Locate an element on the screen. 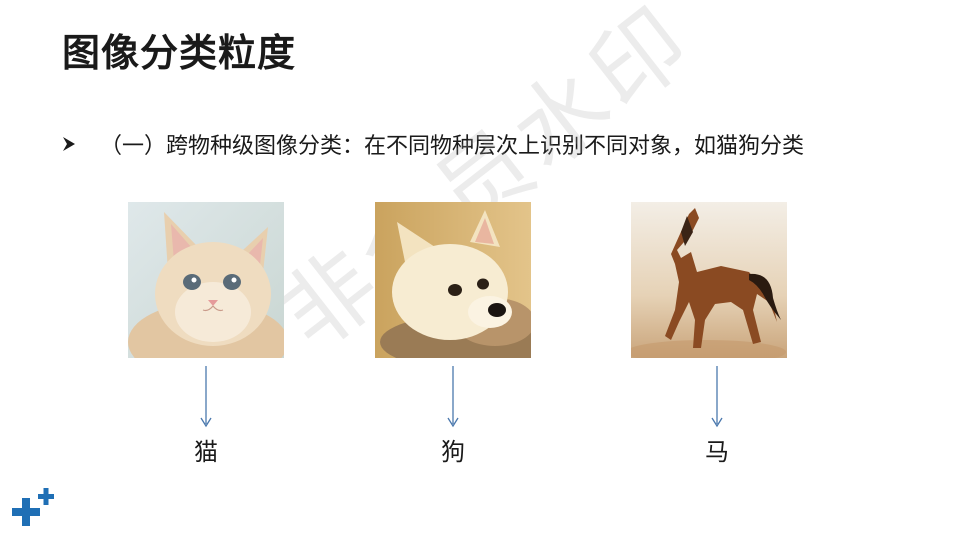 This screenshot has height=540, width=960. bullet-text: （一）跨物种级图像分类：在不同物种层次上识别不同对象，如猫狗分类 is located at coordinates (452, 146).